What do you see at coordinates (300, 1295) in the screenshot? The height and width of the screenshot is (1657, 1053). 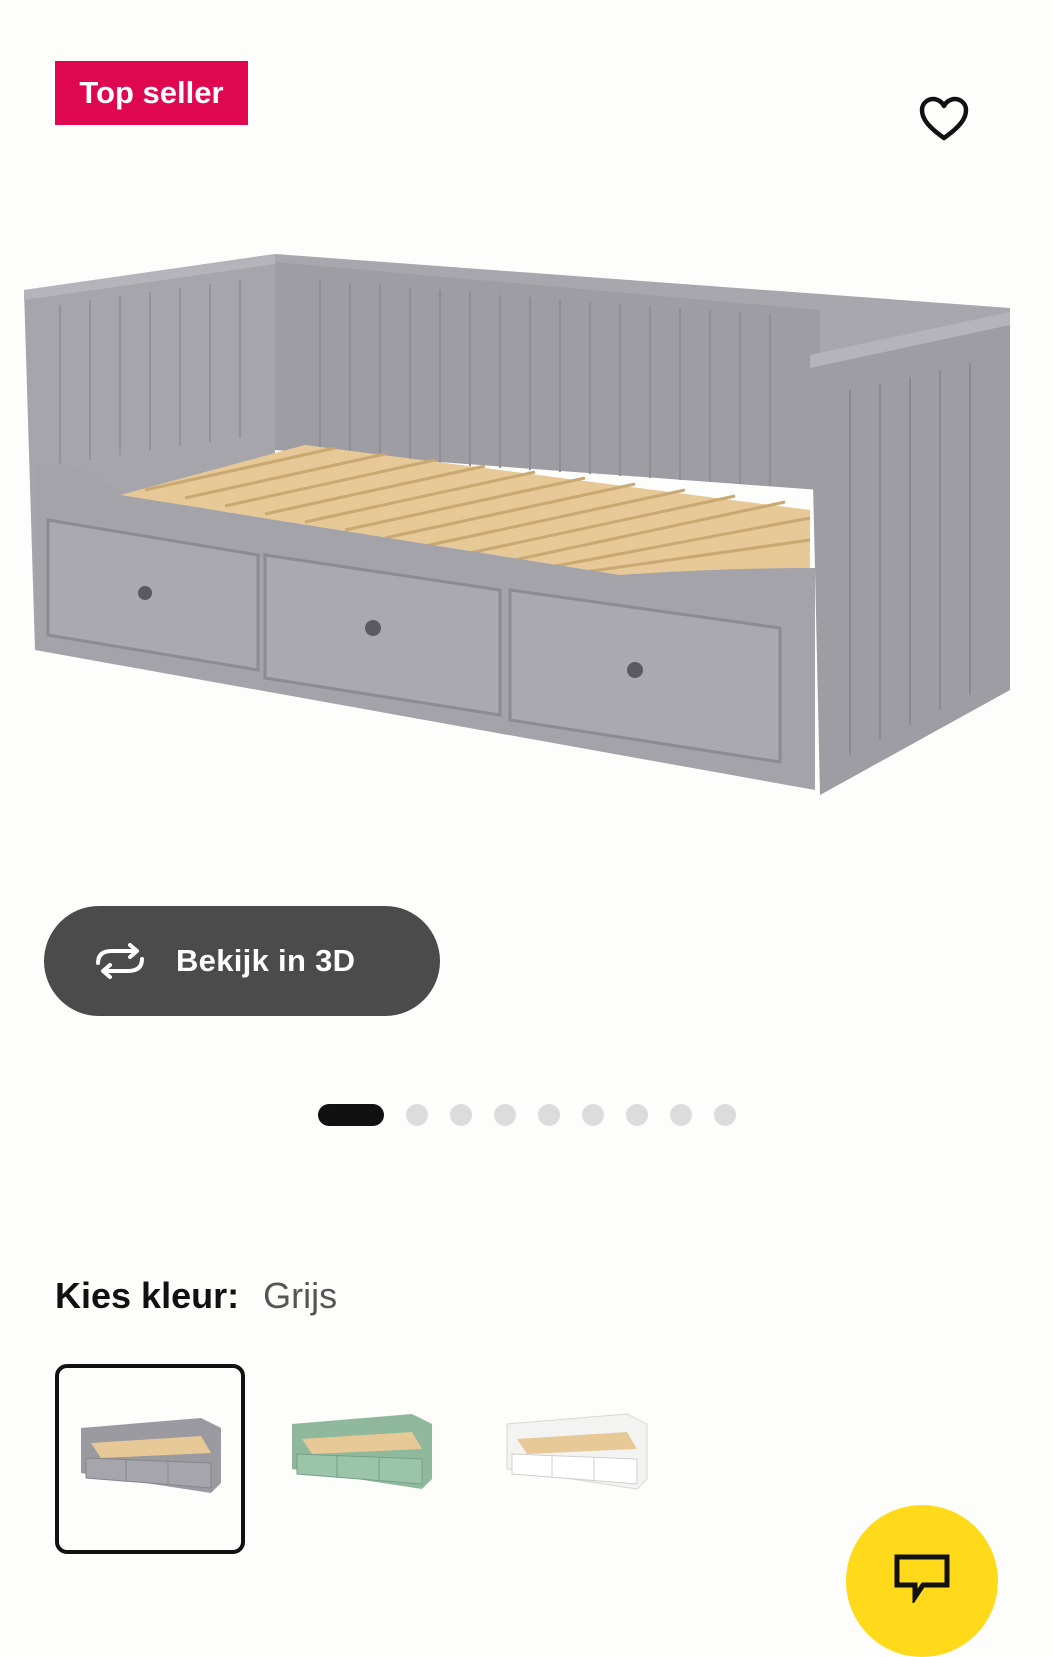 I see `selected-color-value: Grijs` at bounding box center [300, 1295].